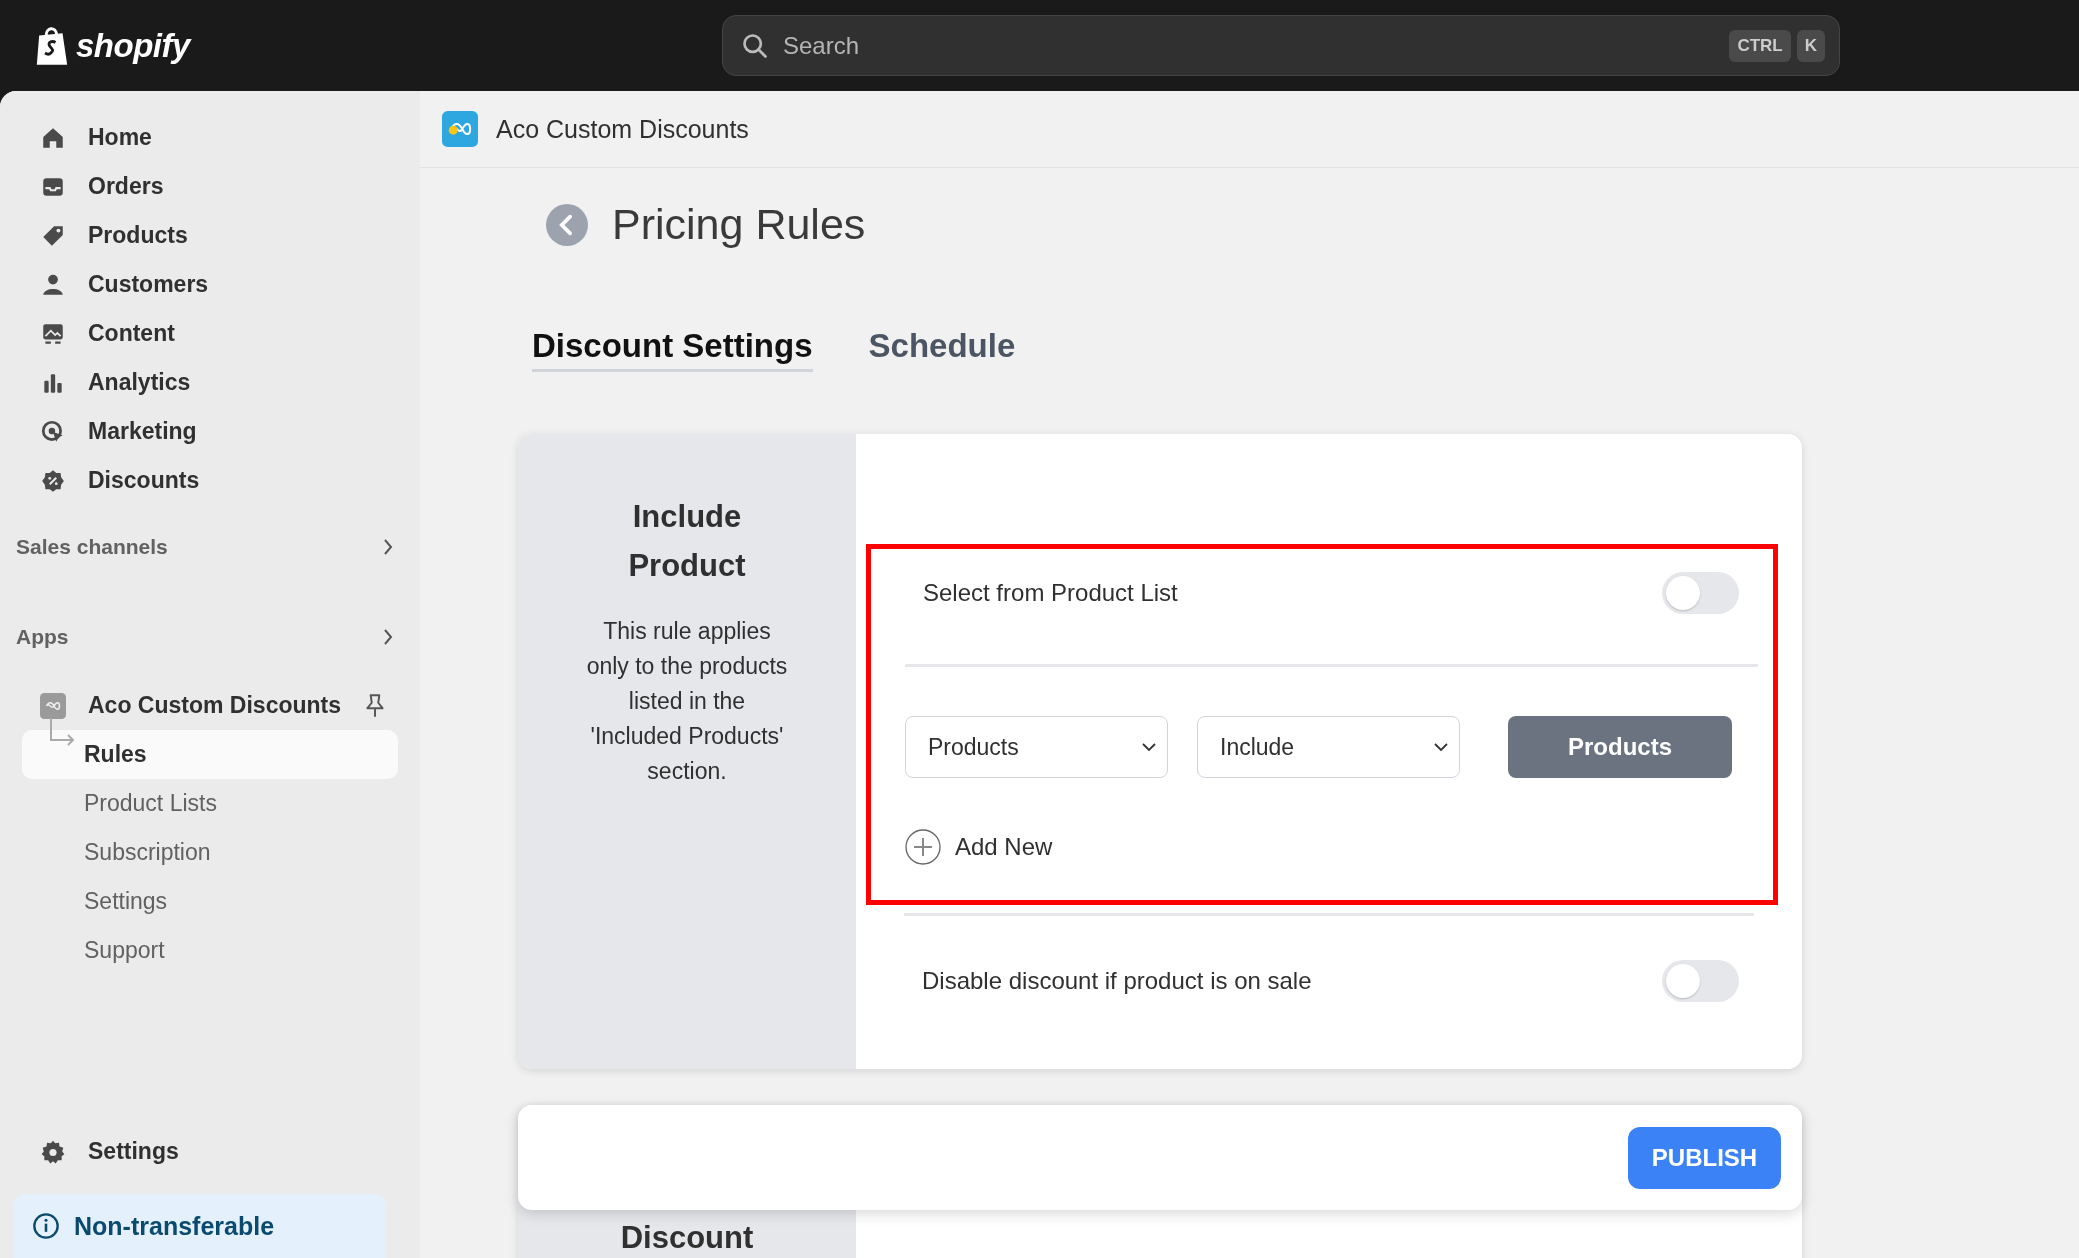  I want to click on rule-title: Include Product, so click(687, 541).